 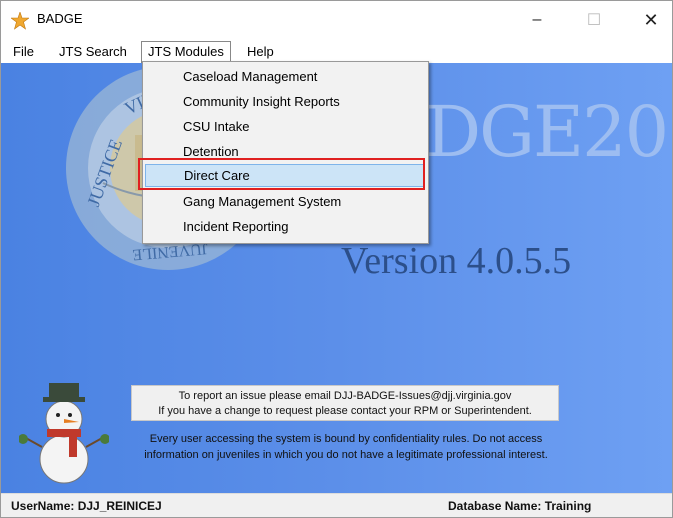 What do you see at coordinates (284, 76) in the screenshot?
I see `menu-item-caseload-management: Caseload Management` at bounding box center [284, 76].